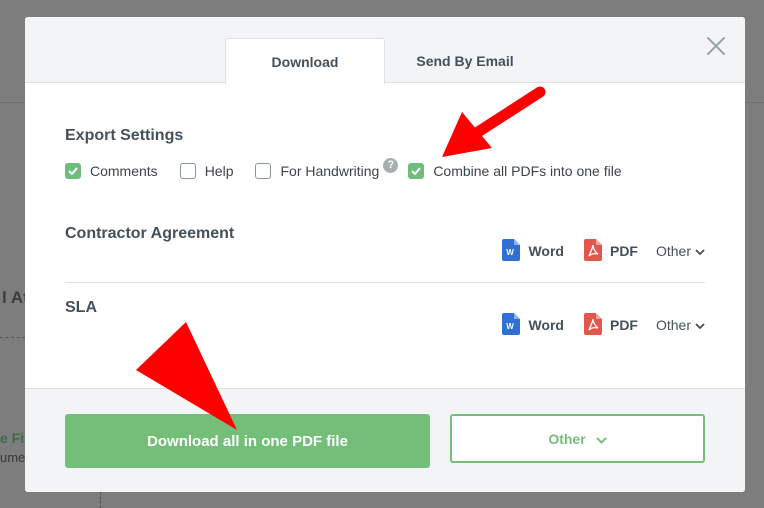  Describe the element at coordinates (247, 441) in the screenshot. I see `download-all-pdf-button: Download all in one PDF file` at that location.